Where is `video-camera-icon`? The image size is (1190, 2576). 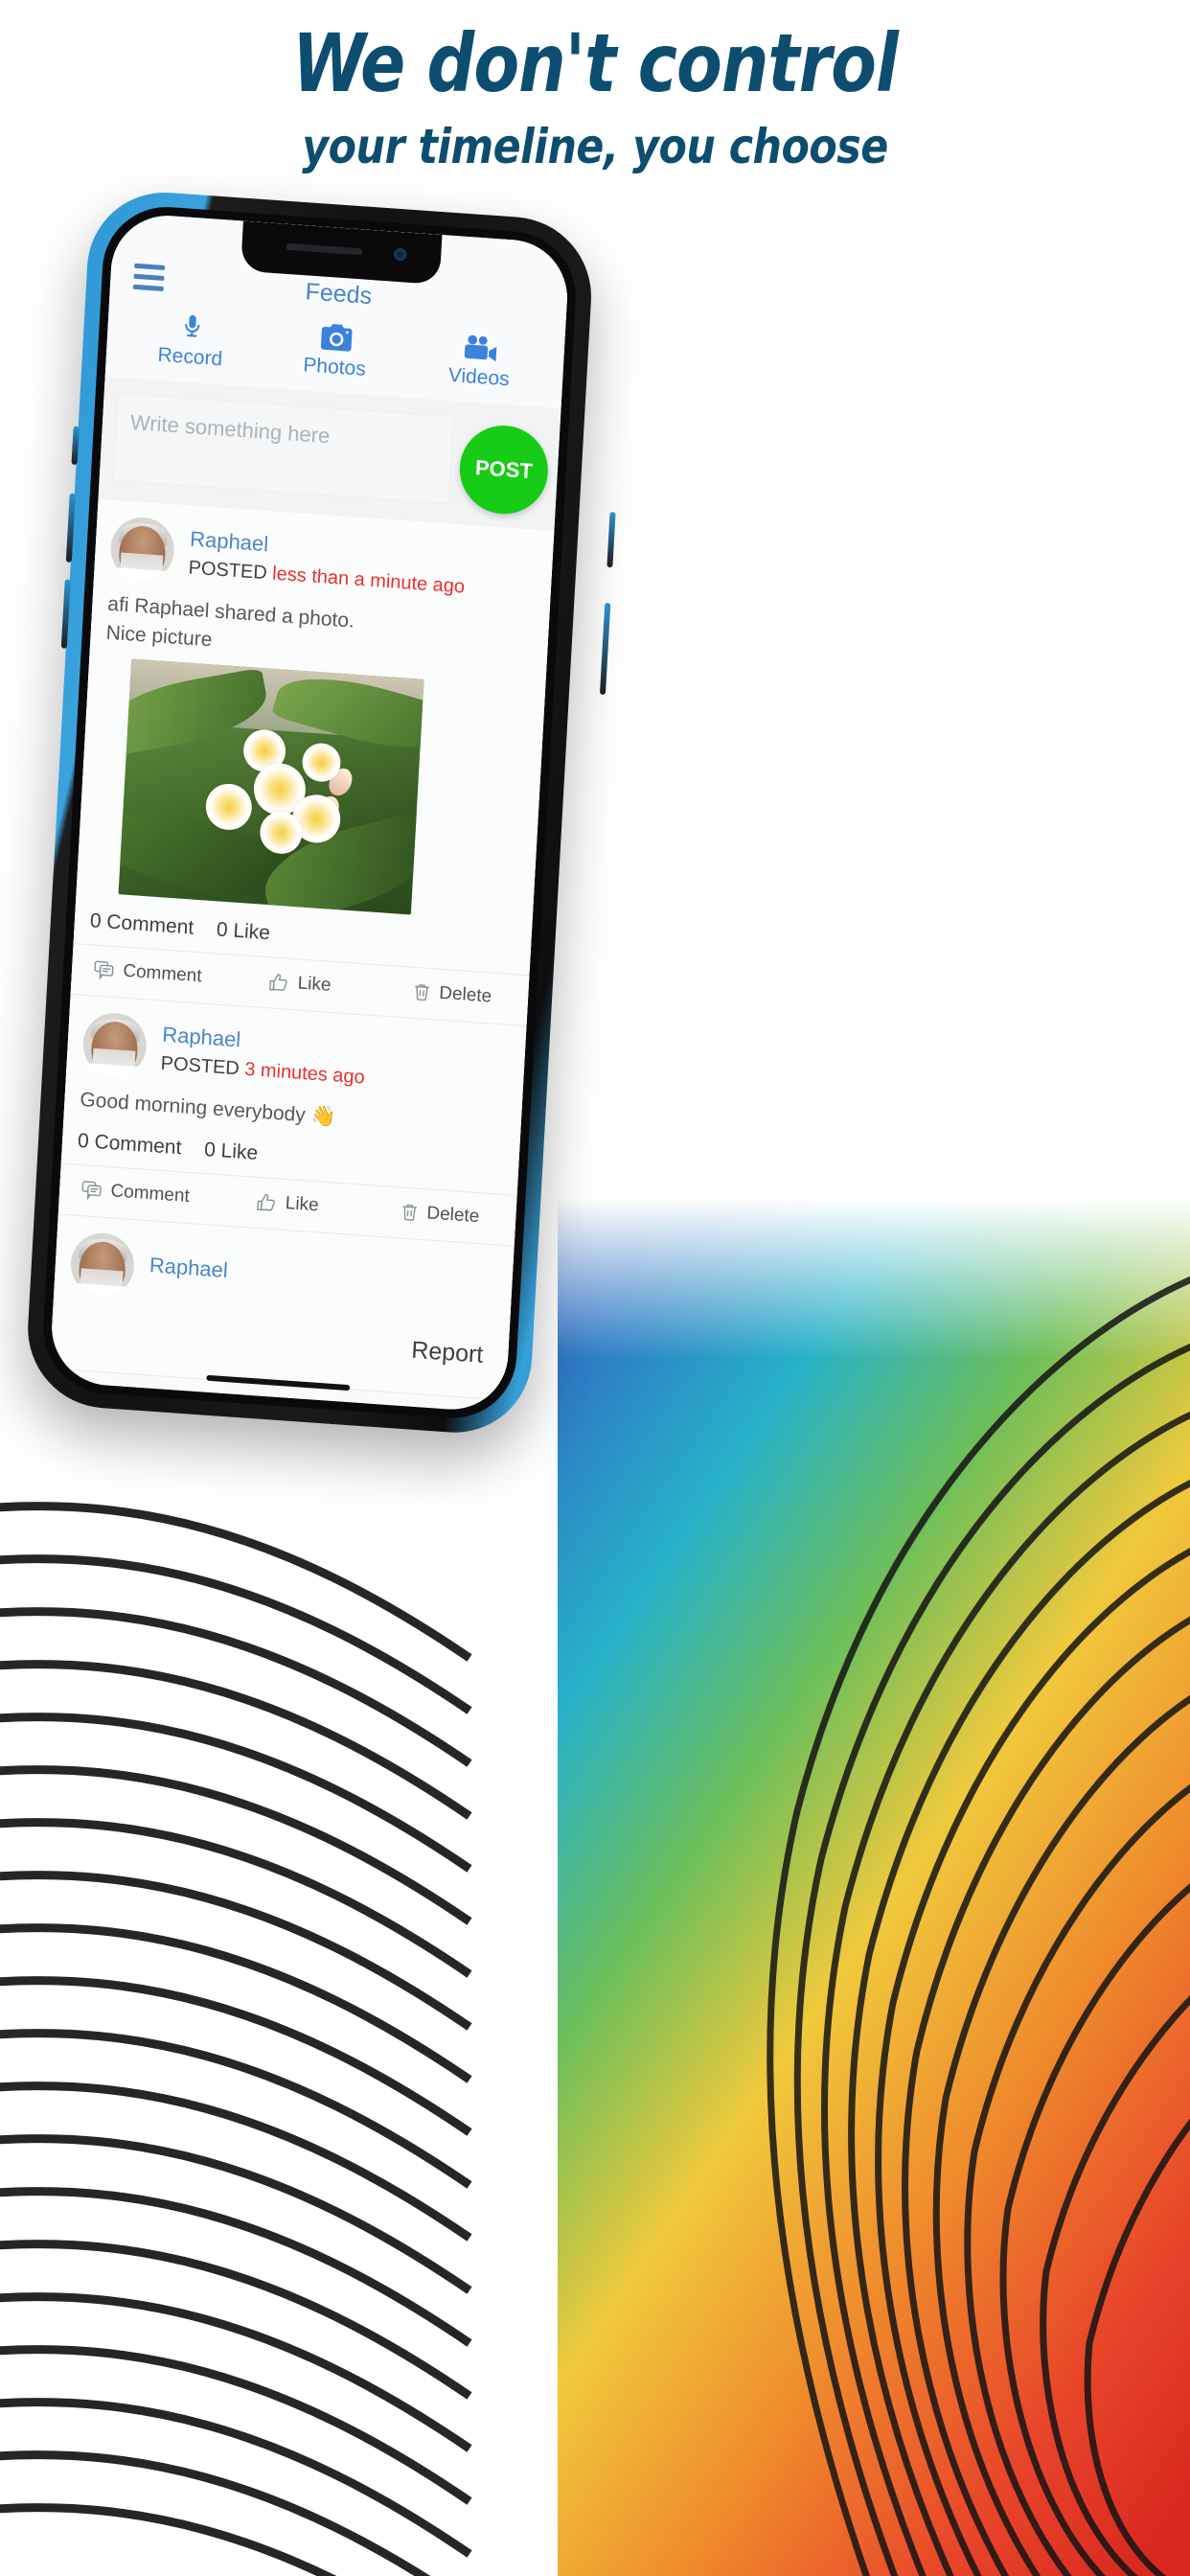
video-camera-icon is located at coordinates (481, 346).